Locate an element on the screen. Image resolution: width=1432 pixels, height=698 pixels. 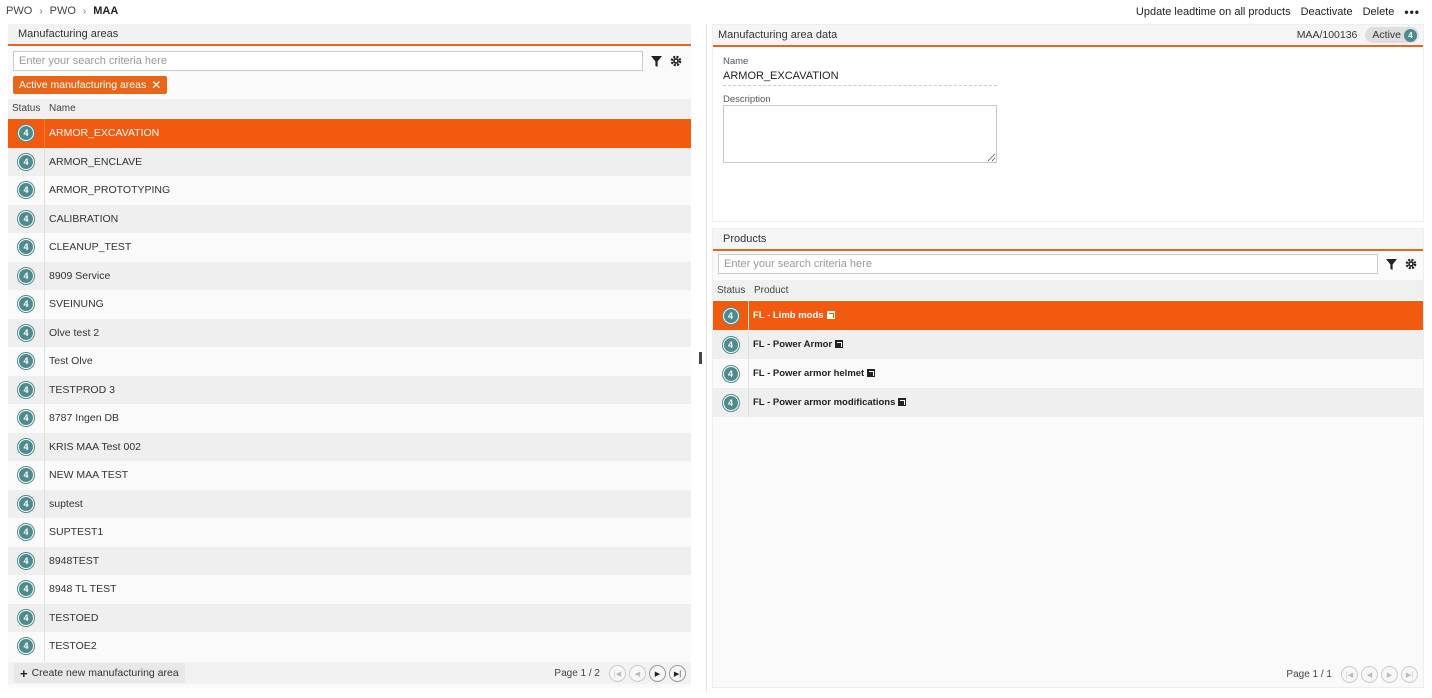
pager: Page 1 / 1 |◀ ◀ ▶ ▶| is located at coordinates (1352, 674).